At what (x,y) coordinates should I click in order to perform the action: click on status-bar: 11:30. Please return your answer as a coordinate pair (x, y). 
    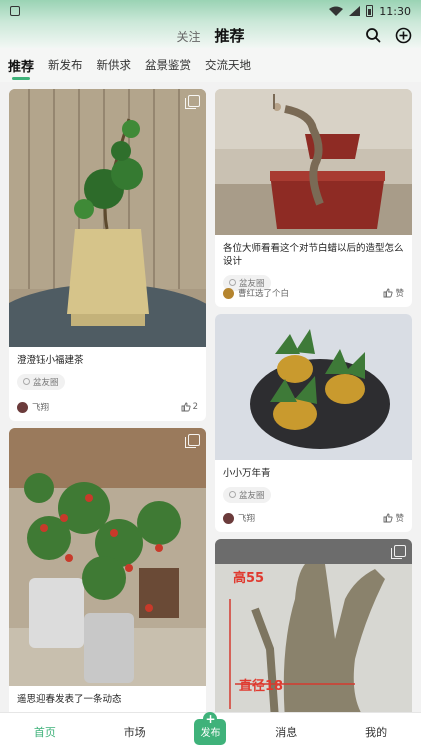
    Looking at the image, I should click on (210, 11).